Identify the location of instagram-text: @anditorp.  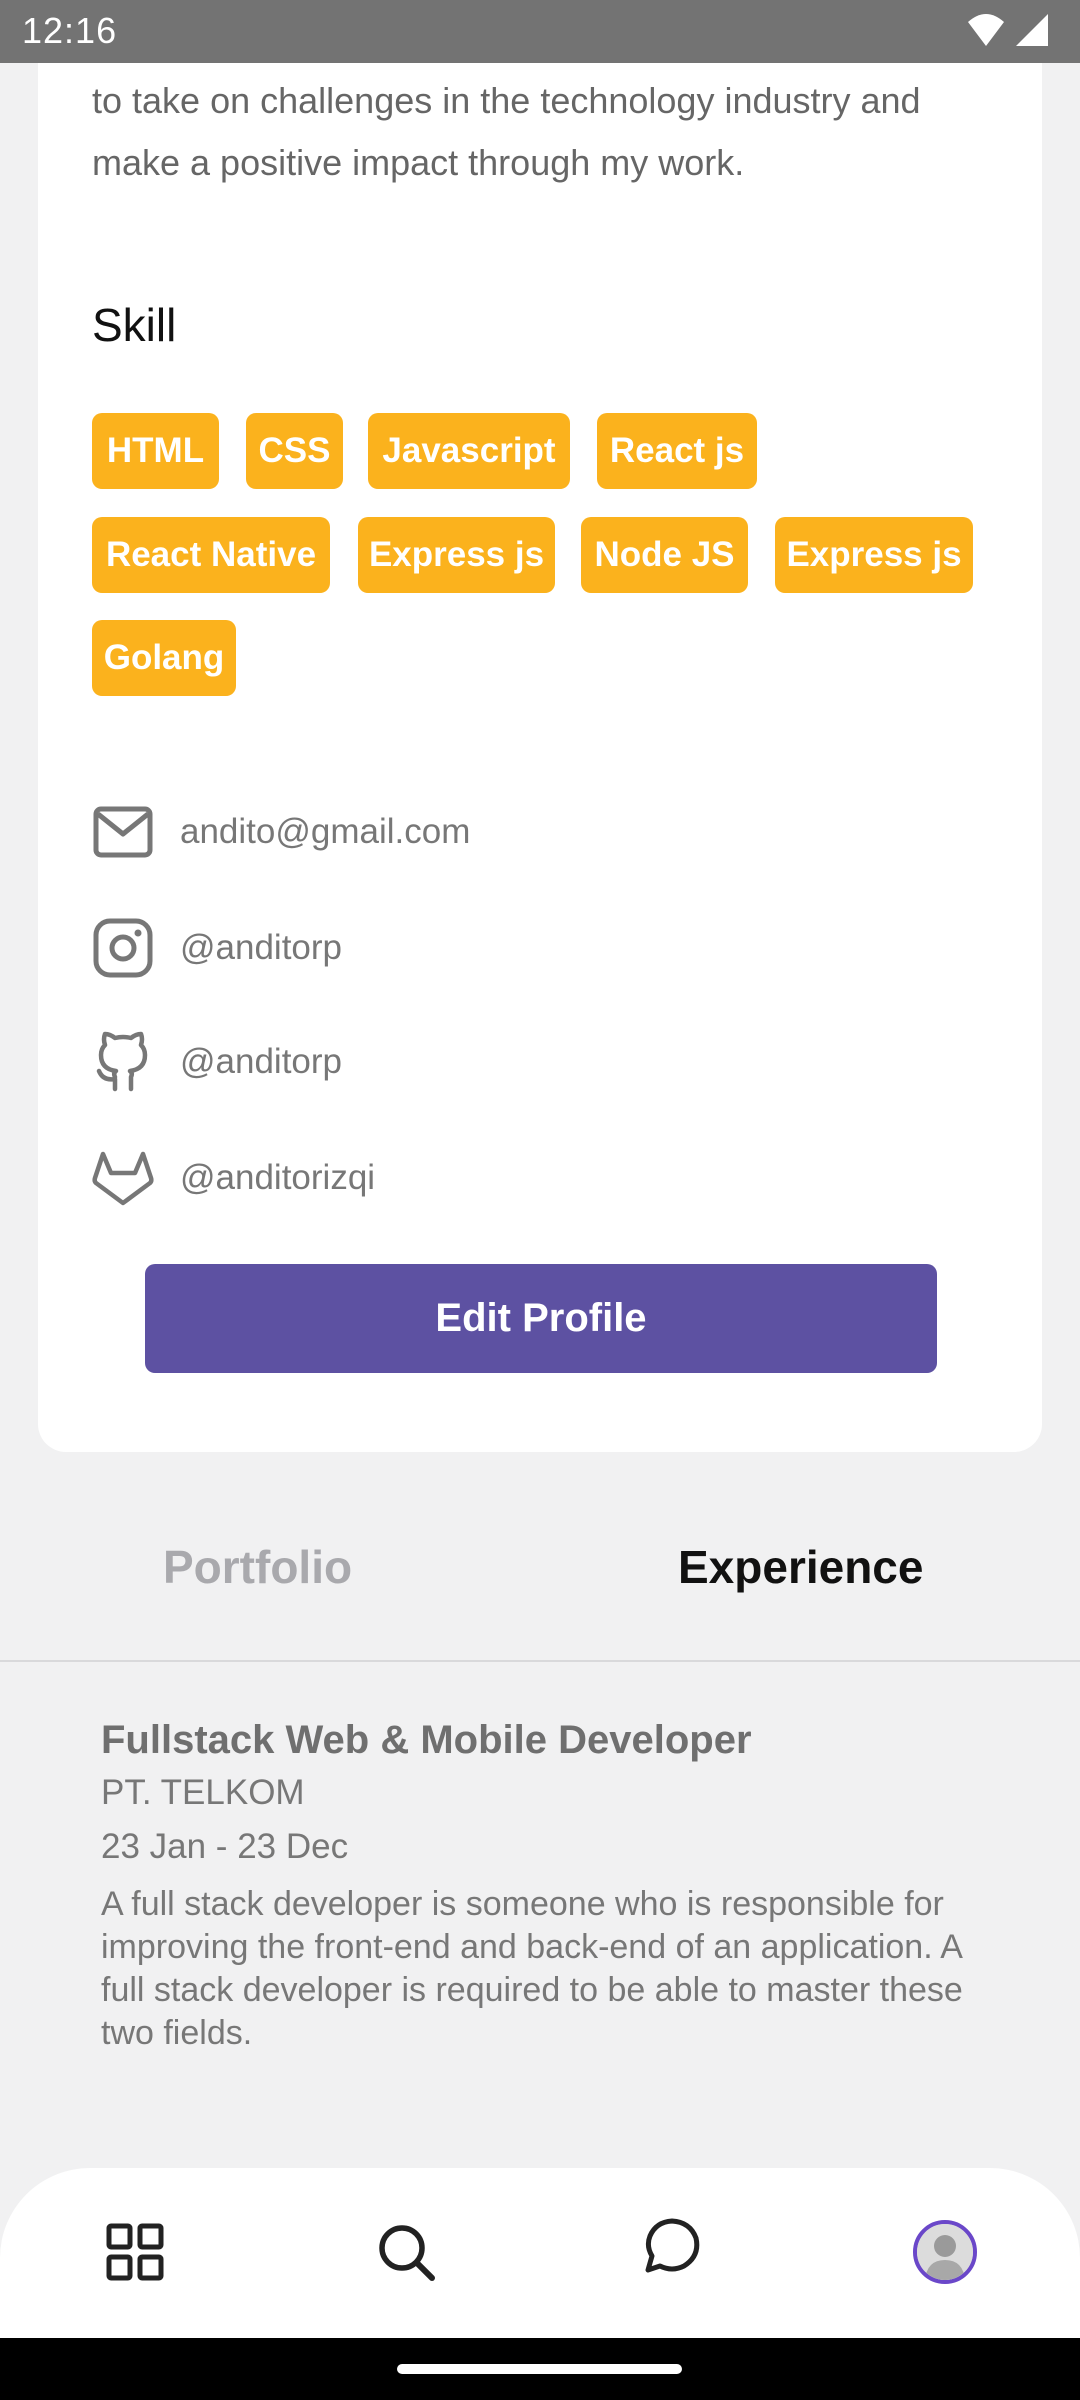
(261, 947).